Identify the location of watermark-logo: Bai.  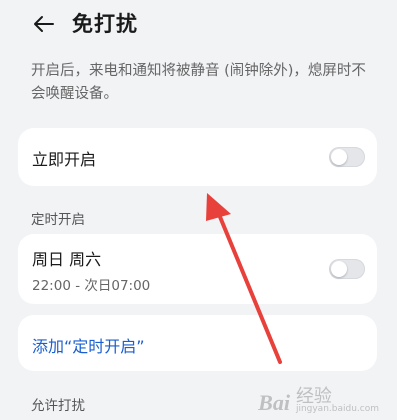
(274, 402).